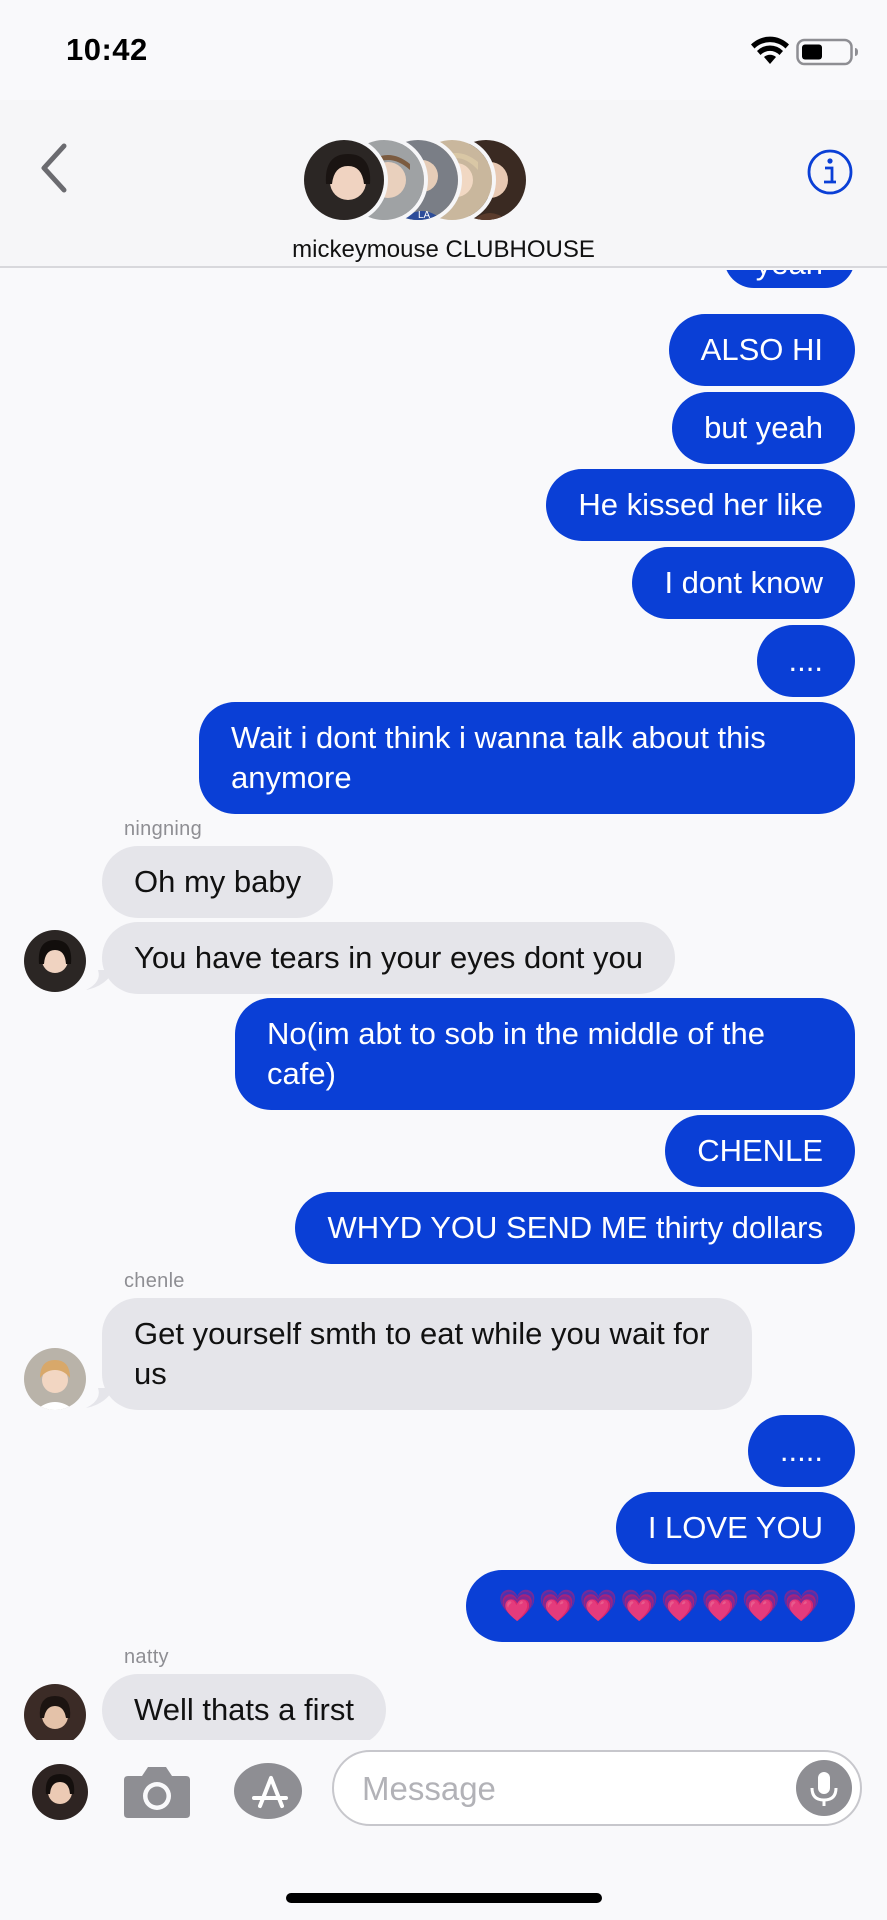 This screenshot has width=887, height=1920. I want to click on microphone-icon, so click(824, 1789).